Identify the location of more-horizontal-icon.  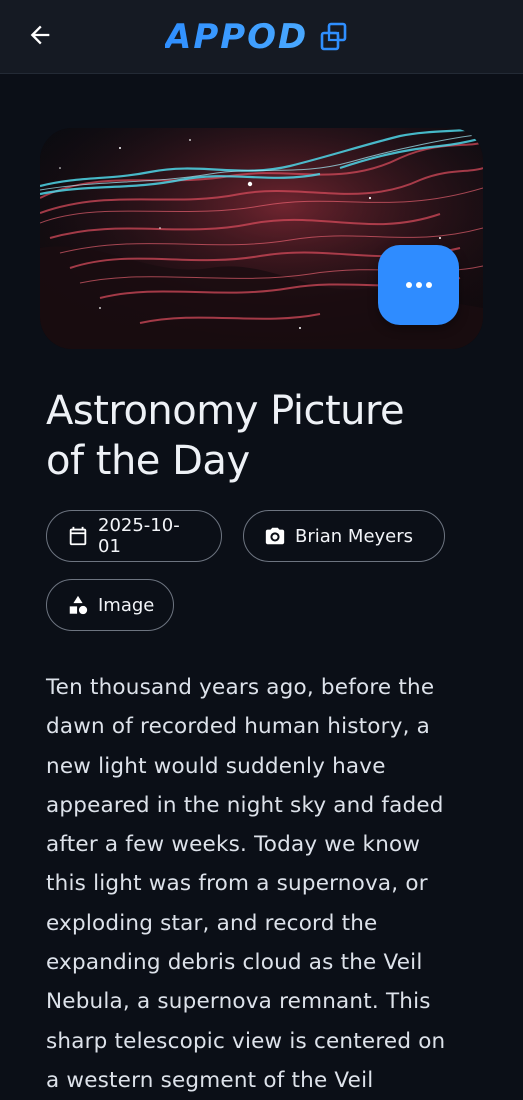
(418, 285).